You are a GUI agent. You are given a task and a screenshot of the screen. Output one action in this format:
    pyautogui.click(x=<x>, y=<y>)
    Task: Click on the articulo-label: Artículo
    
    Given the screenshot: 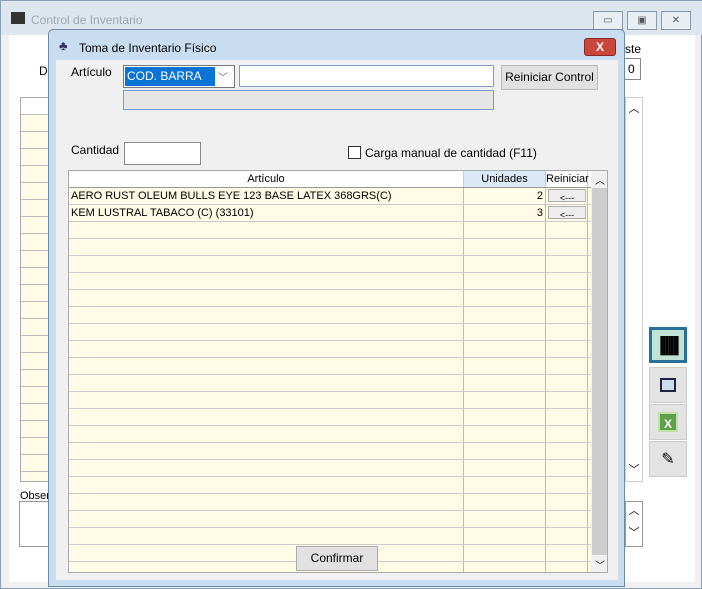 What is the action you would take?
    pyautogui.click(x=91, y=72)
    